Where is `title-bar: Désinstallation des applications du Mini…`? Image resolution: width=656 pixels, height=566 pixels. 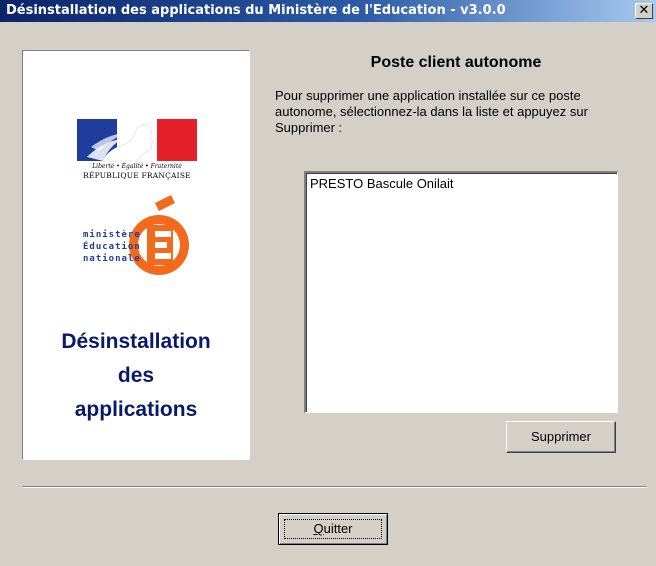 title-bar: Désinstallation des applications du Mini… is located at coordinates (328, 11).